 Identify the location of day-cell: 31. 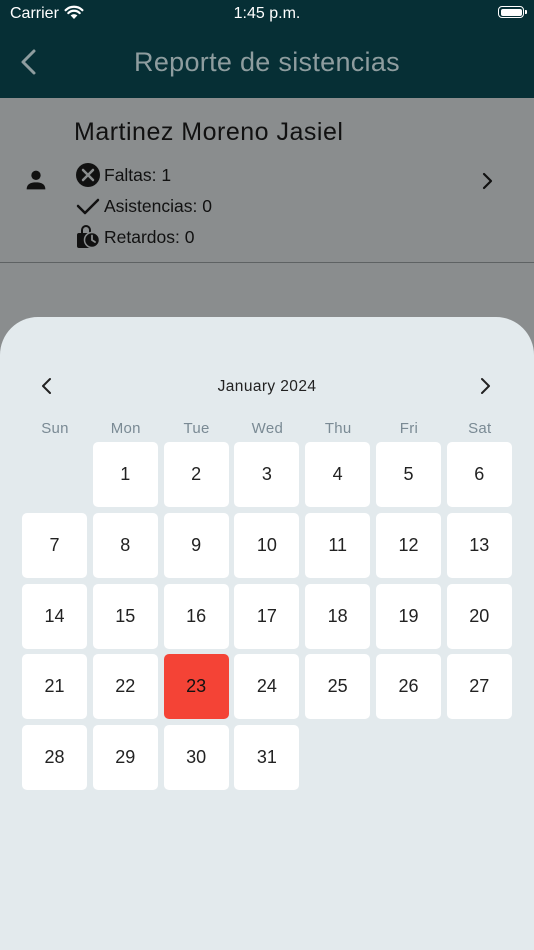
(267, 758).